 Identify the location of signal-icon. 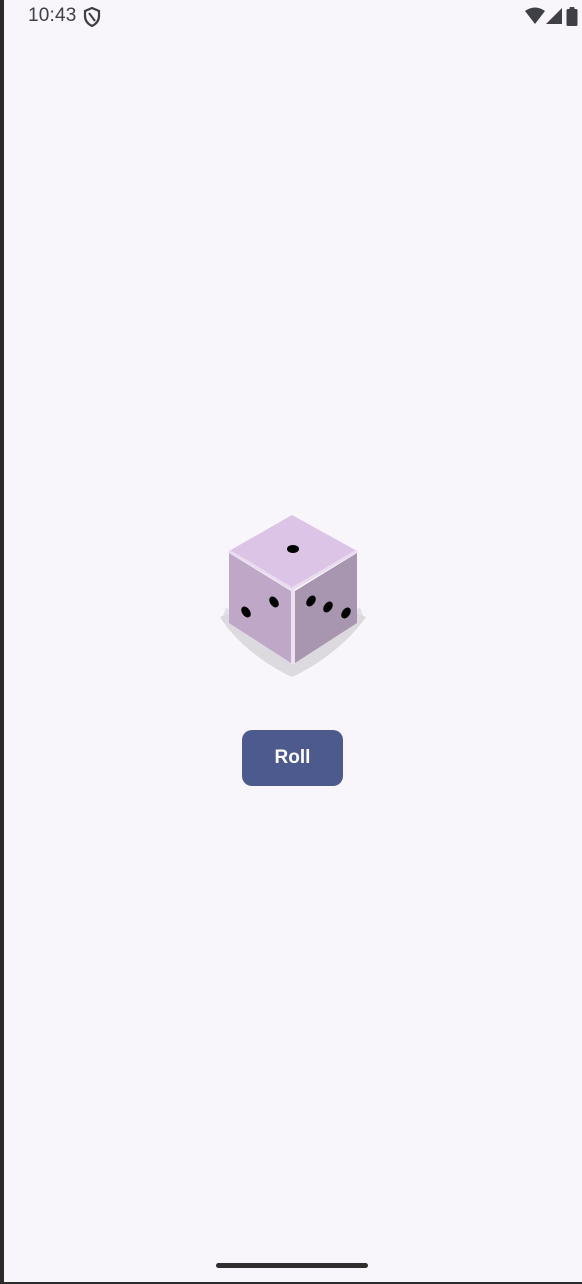
(554, 18).